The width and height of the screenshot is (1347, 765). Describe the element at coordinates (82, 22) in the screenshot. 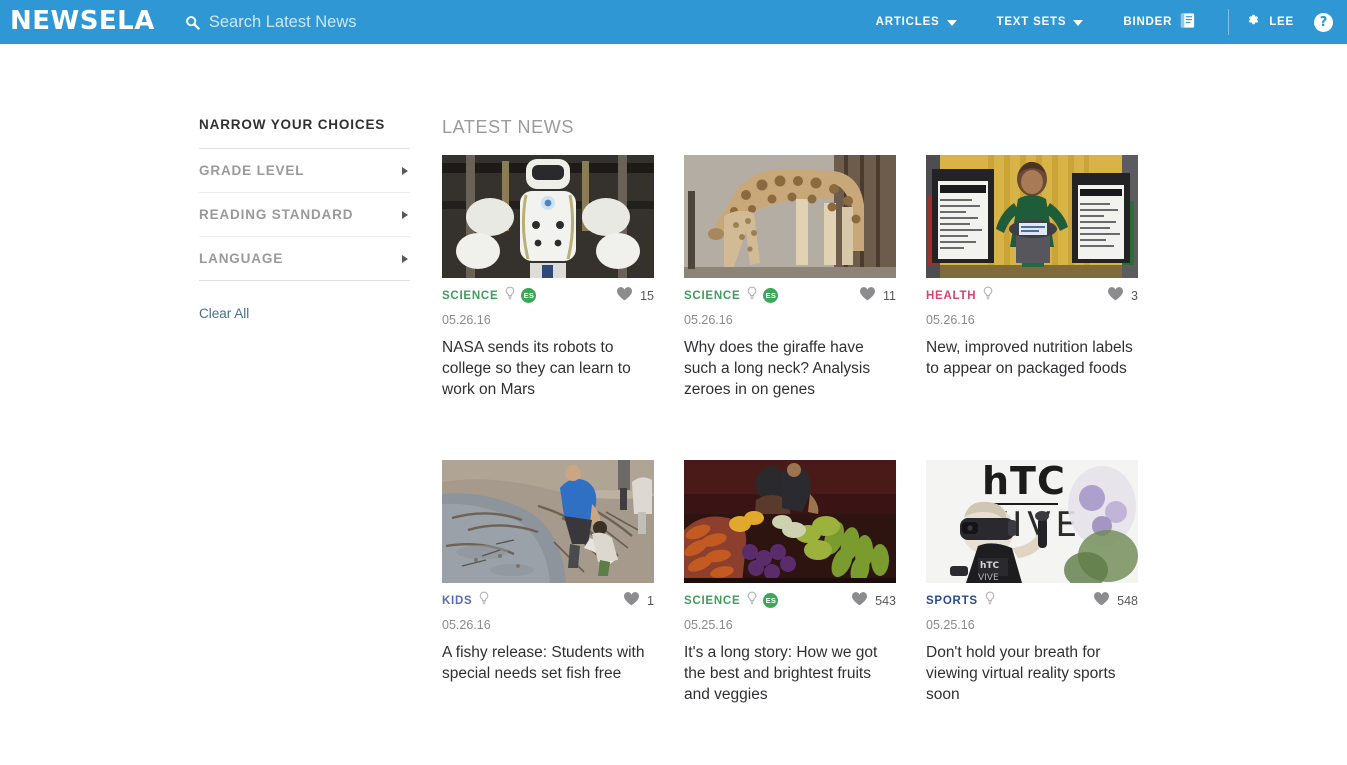

I see `newsela-logo: NEWSELA` at that location.